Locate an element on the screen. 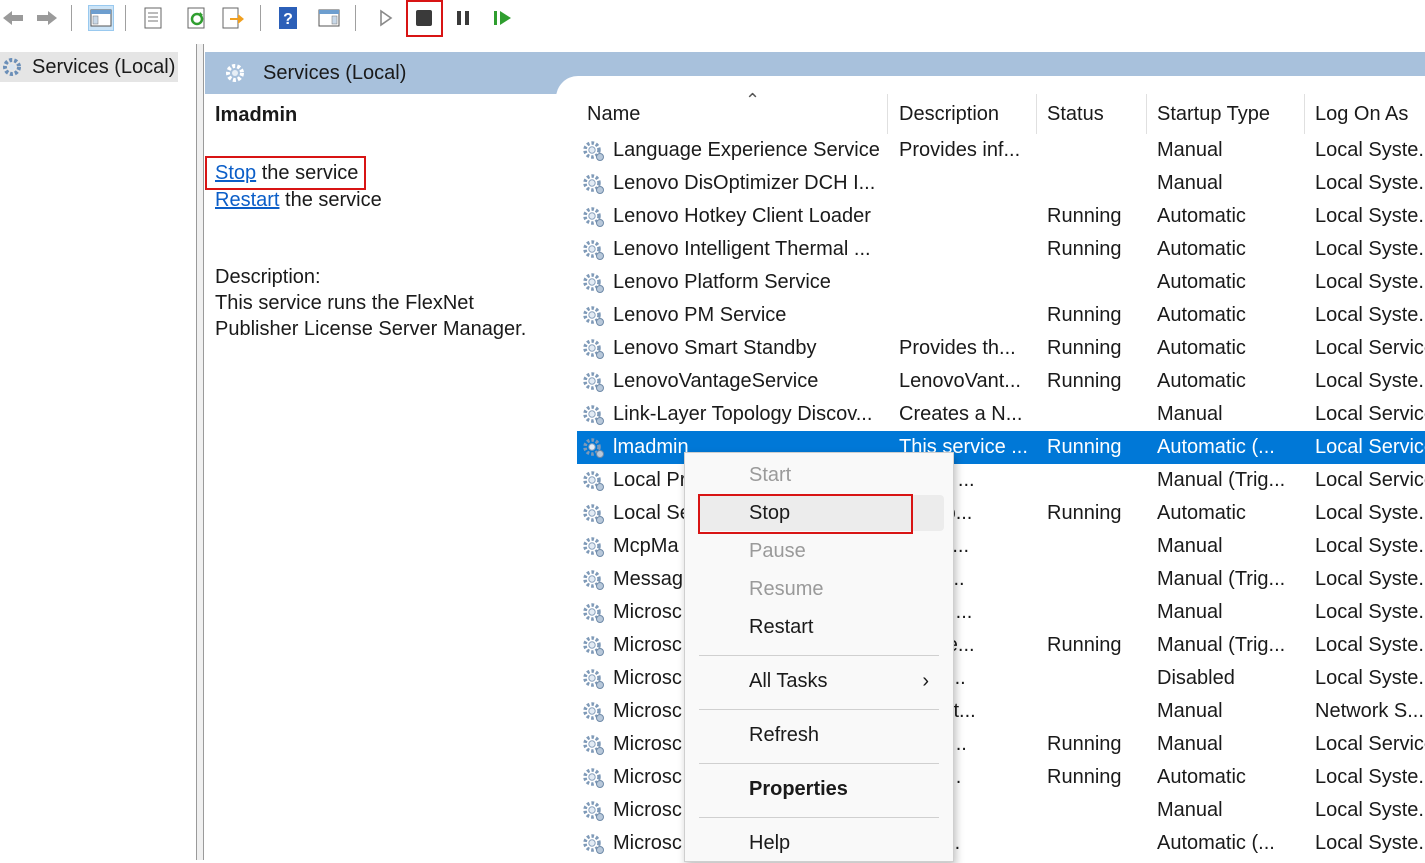 This screenshot has width=1425, height=863. menu-item-start: Start is located at coordinates (819, 475).